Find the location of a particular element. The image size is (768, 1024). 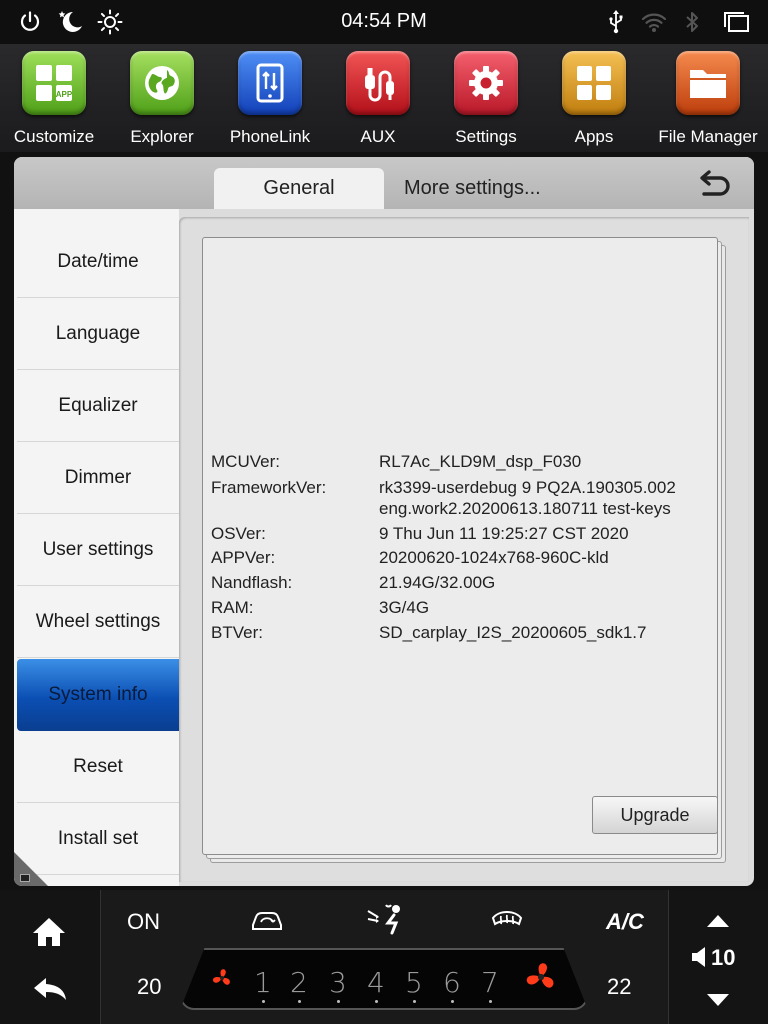

sidebar-item-equalizer: Equalizer is located at coordinates (98, 406).